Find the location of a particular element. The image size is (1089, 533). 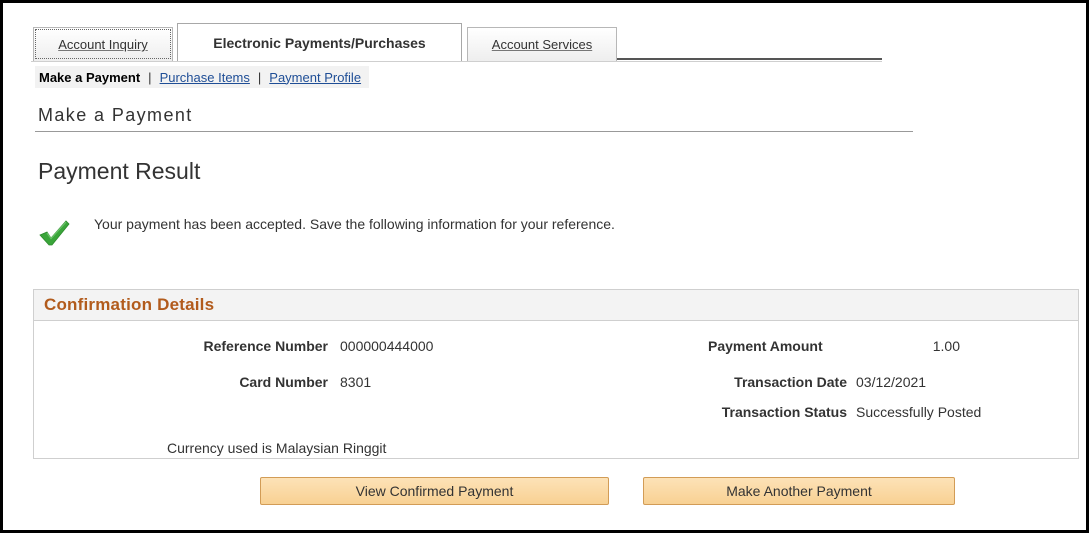

subnav-current-make-a-payment: Make a Payment is located at coordinates (90, 77).